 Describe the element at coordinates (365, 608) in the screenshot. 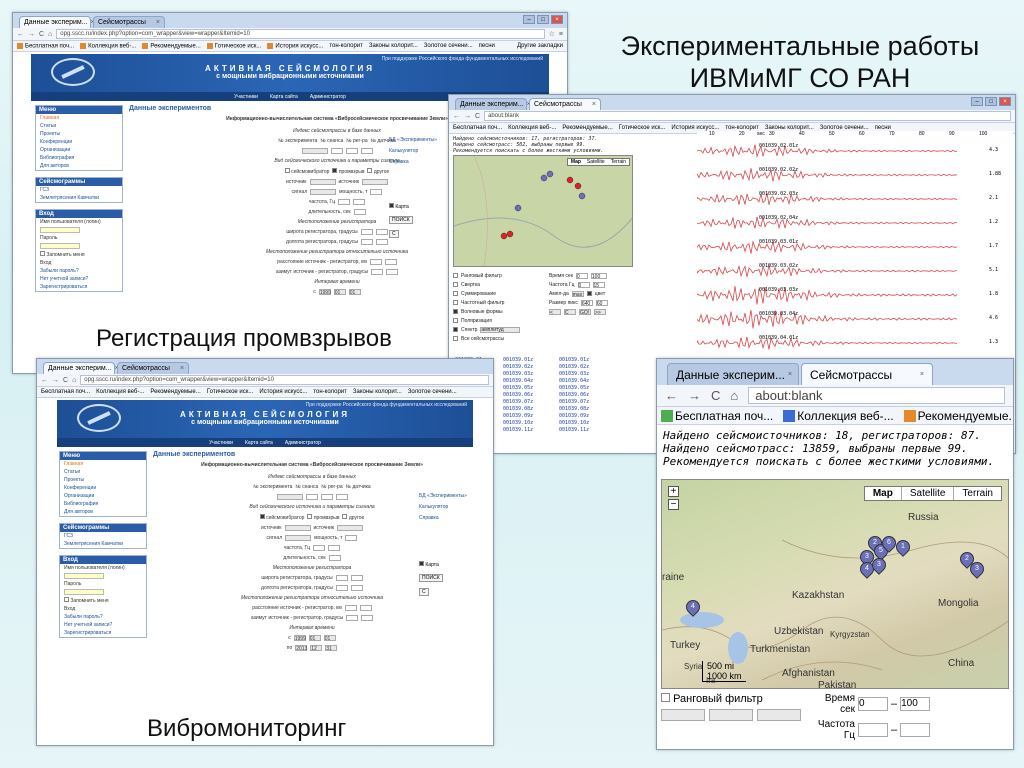

I see `distance-to` at that location.